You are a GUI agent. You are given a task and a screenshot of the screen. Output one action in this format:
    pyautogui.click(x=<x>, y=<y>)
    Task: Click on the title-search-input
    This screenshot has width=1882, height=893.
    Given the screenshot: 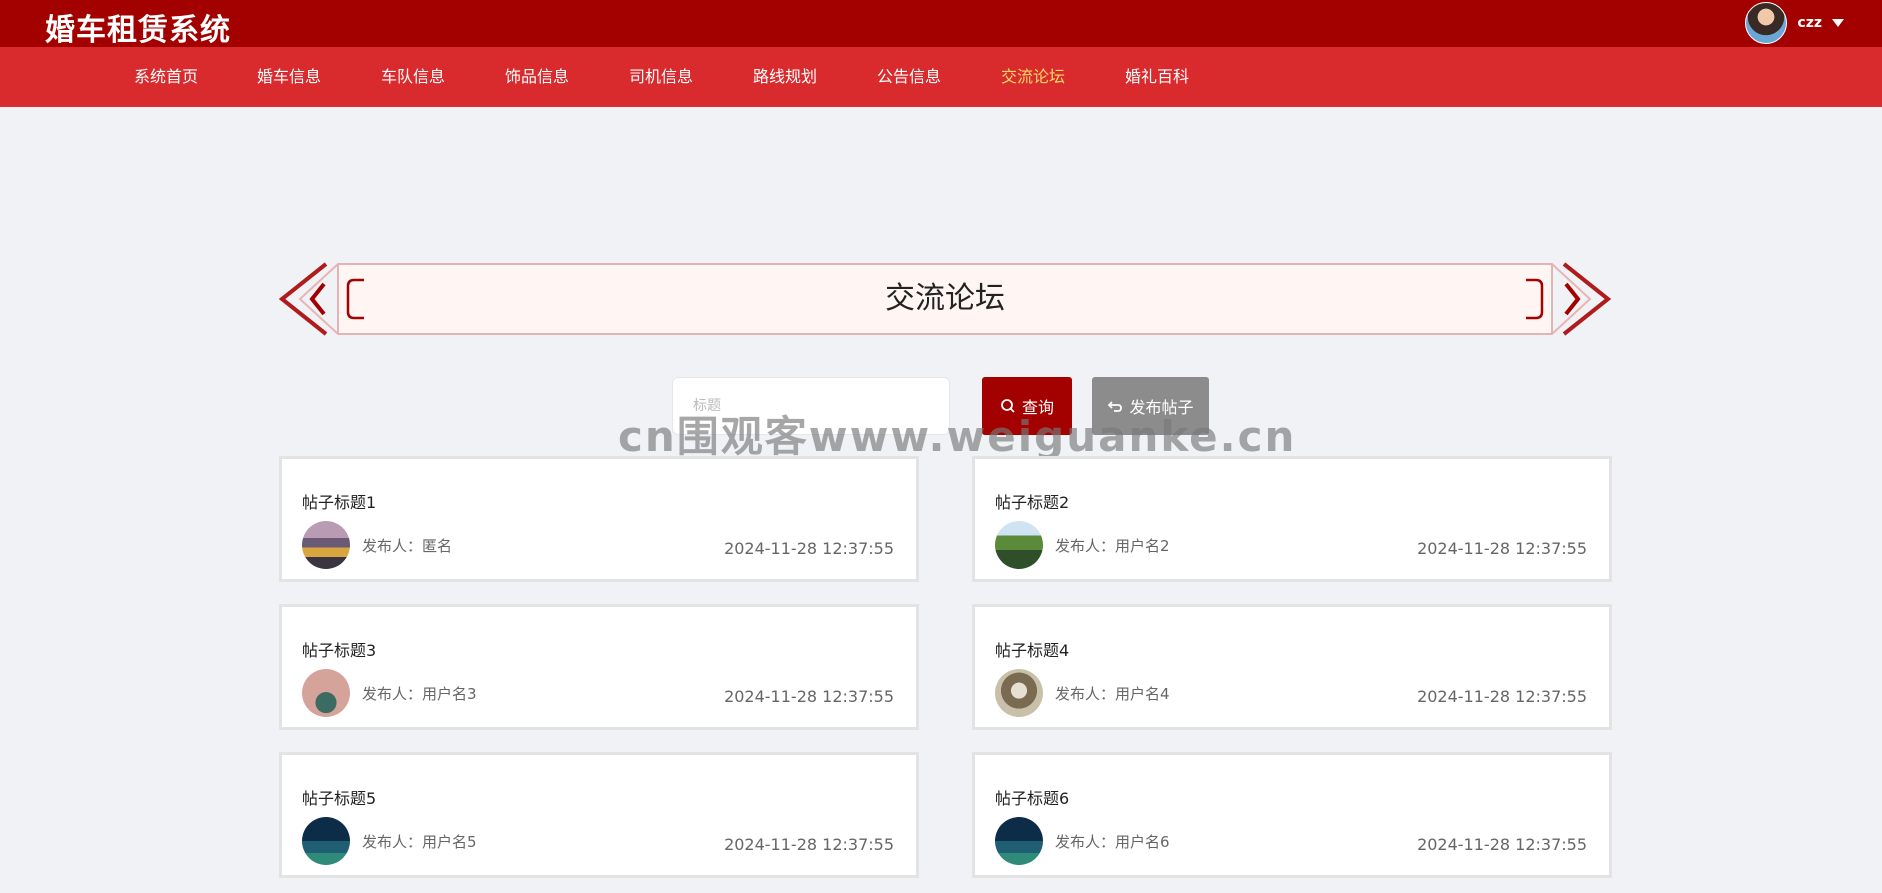 What is the action you would take?
    pyautogui.click(x=811, y=406)
    